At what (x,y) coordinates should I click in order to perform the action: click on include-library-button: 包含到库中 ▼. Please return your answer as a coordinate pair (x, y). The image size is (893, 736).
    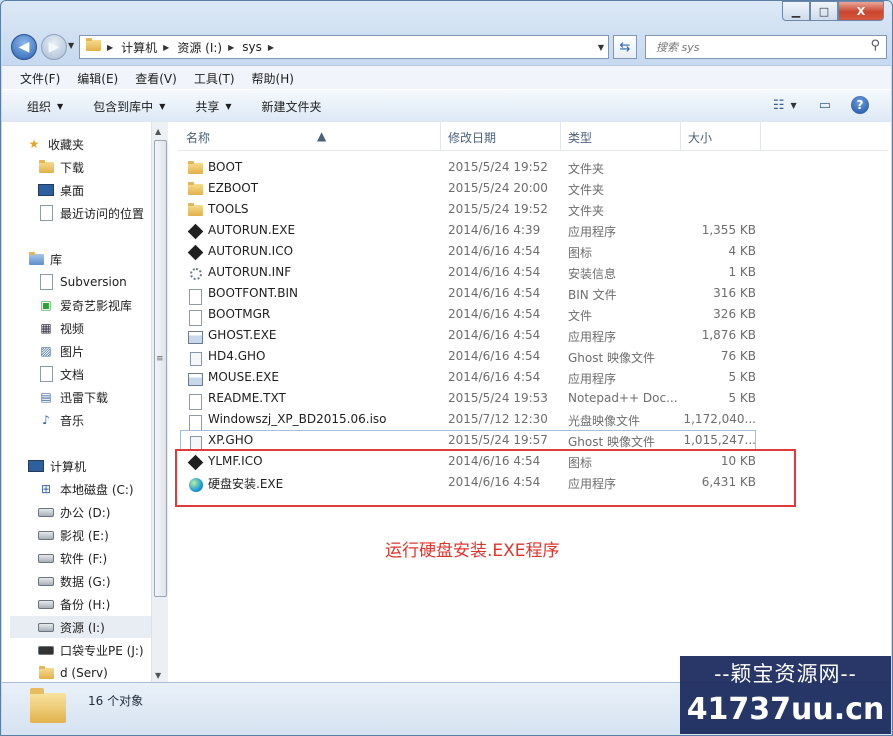
    Looking at the image, I should click on (129, 106).